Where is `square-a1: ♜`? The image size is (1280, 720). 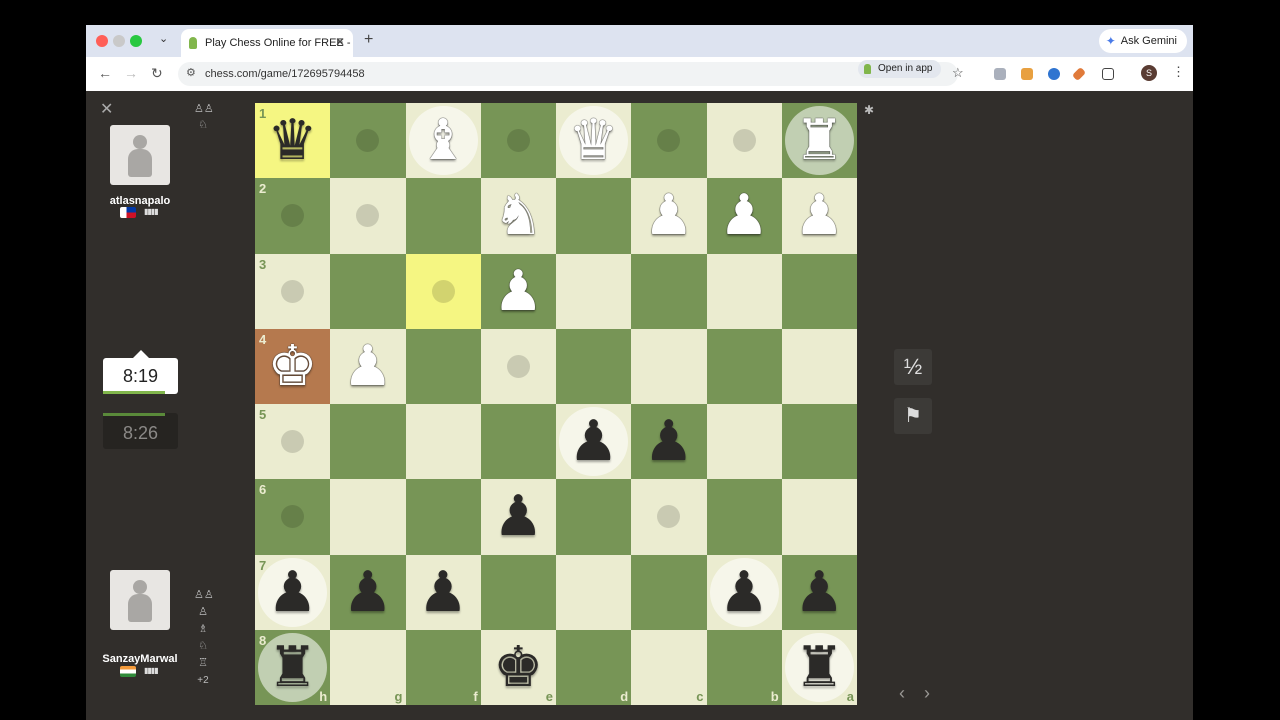
square-a1: ♜ is located at coordinates (819, 141).